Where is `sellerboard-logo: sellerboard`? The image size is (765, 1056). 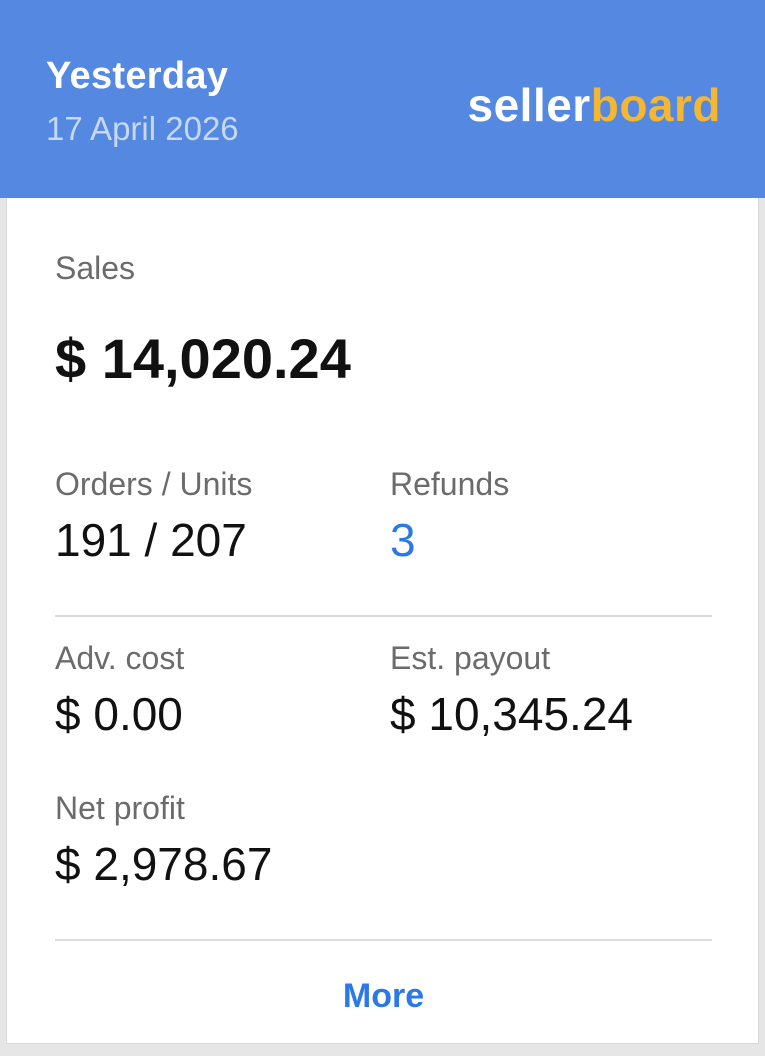
sellerboard-logo: sellerboard is located at coordinates (595, 105).